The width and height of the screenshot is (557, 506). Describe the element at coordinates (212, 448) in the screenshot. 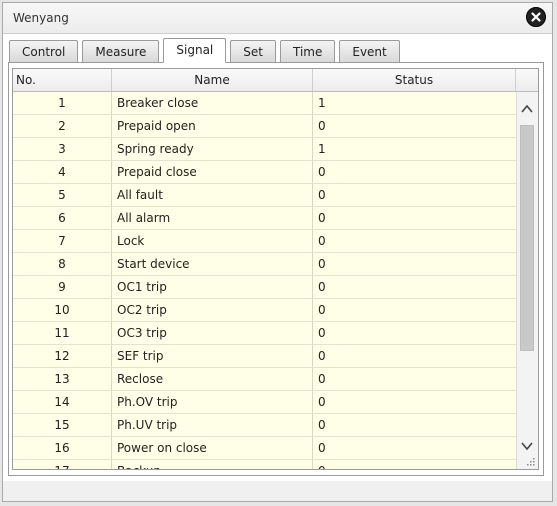

I see `cell-name: Power on close` at that location.